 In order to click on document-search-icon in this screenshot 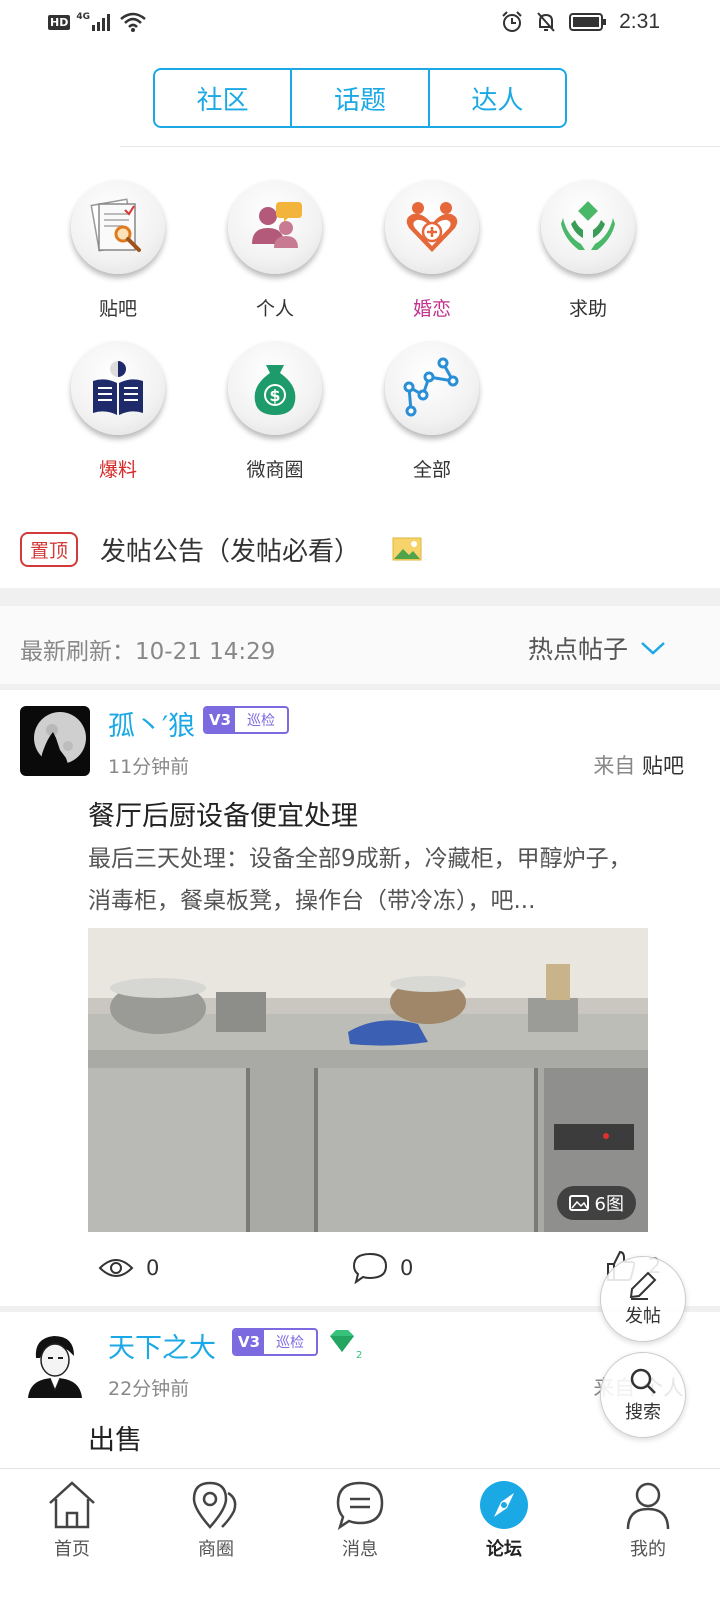, I will do `click(115, 225)`.